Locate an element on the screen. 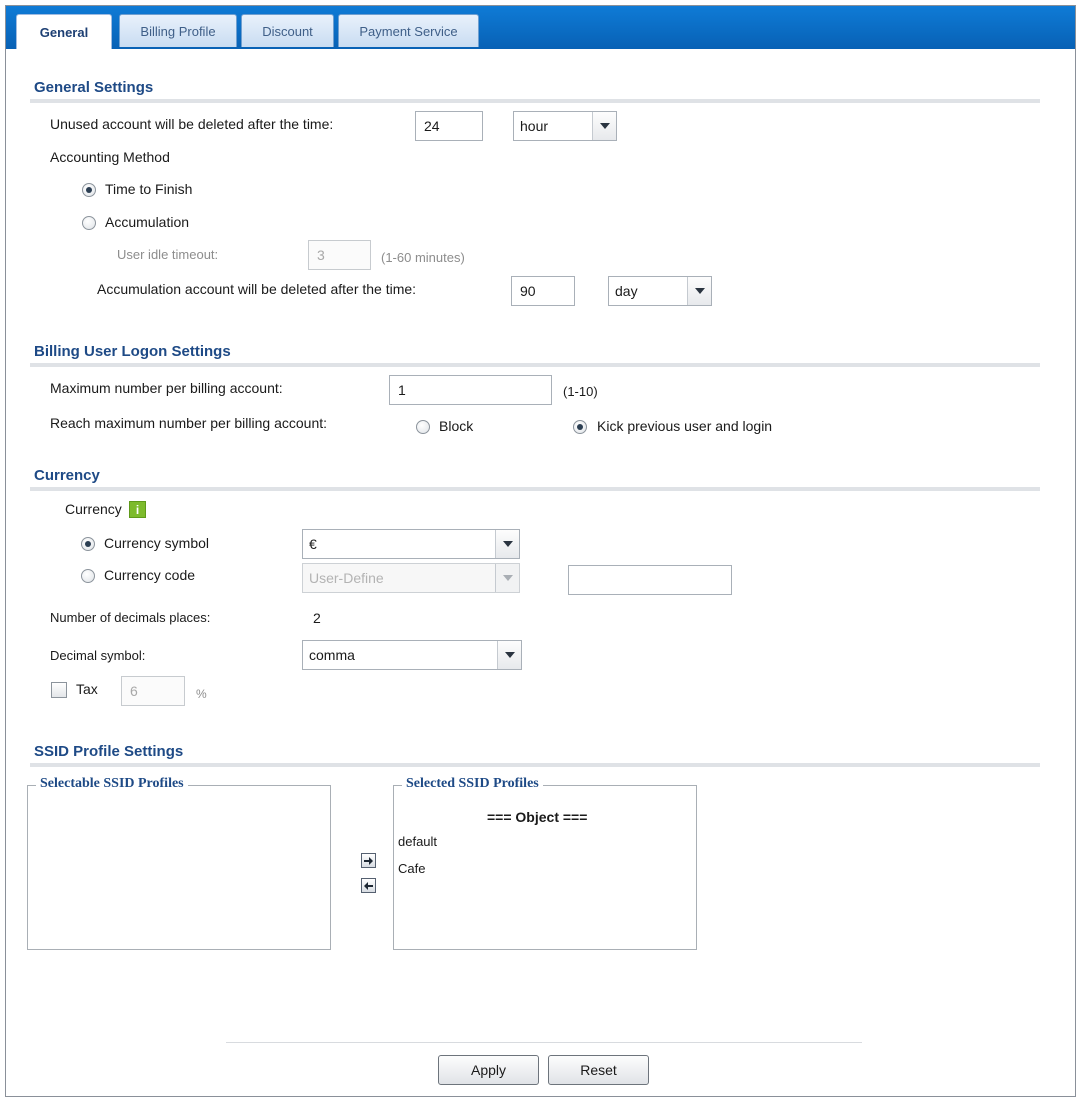  accumulation-deleted-unit-value: day is located at coordinates (626, 291).